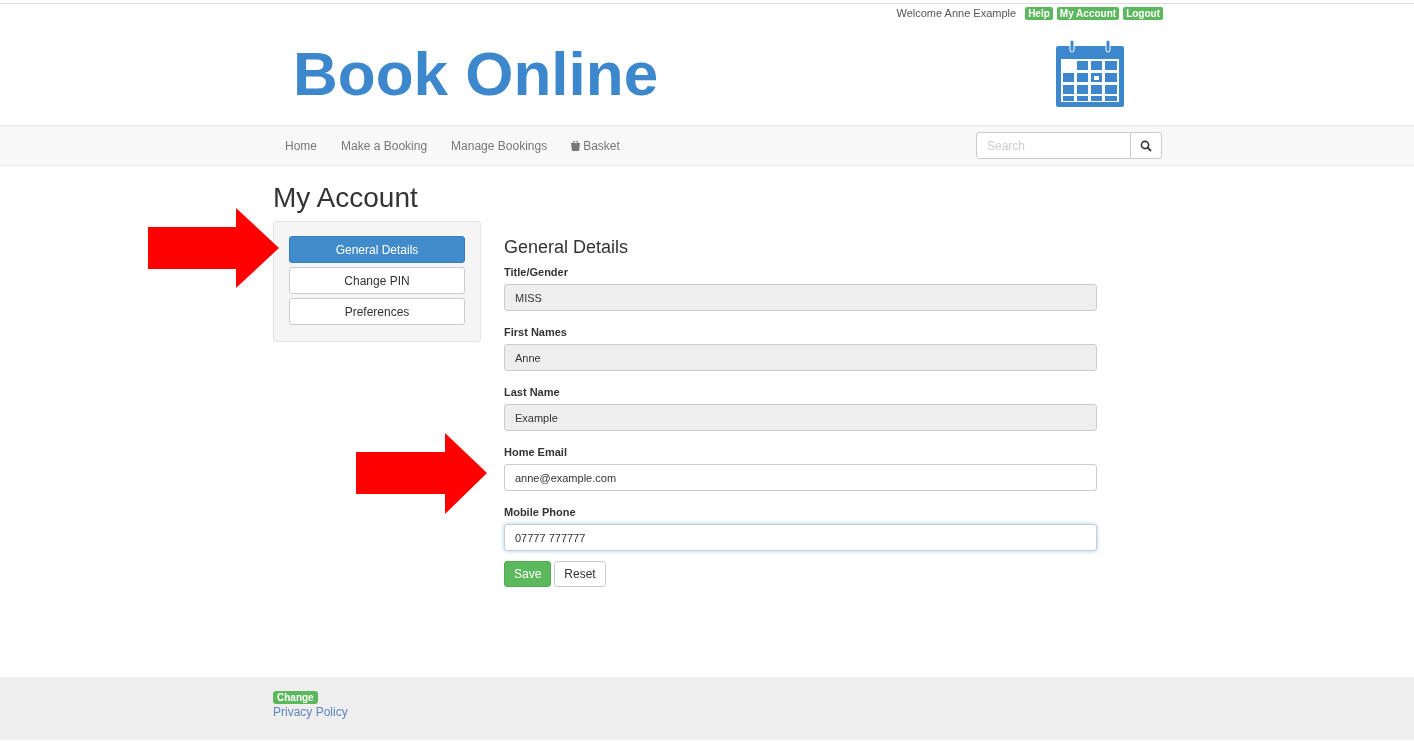 The height and width of the screenshot is (742, 1414). Describe the element at coordinates (567, 247) in the screenshot. I see `form-title: General Details` at that location.